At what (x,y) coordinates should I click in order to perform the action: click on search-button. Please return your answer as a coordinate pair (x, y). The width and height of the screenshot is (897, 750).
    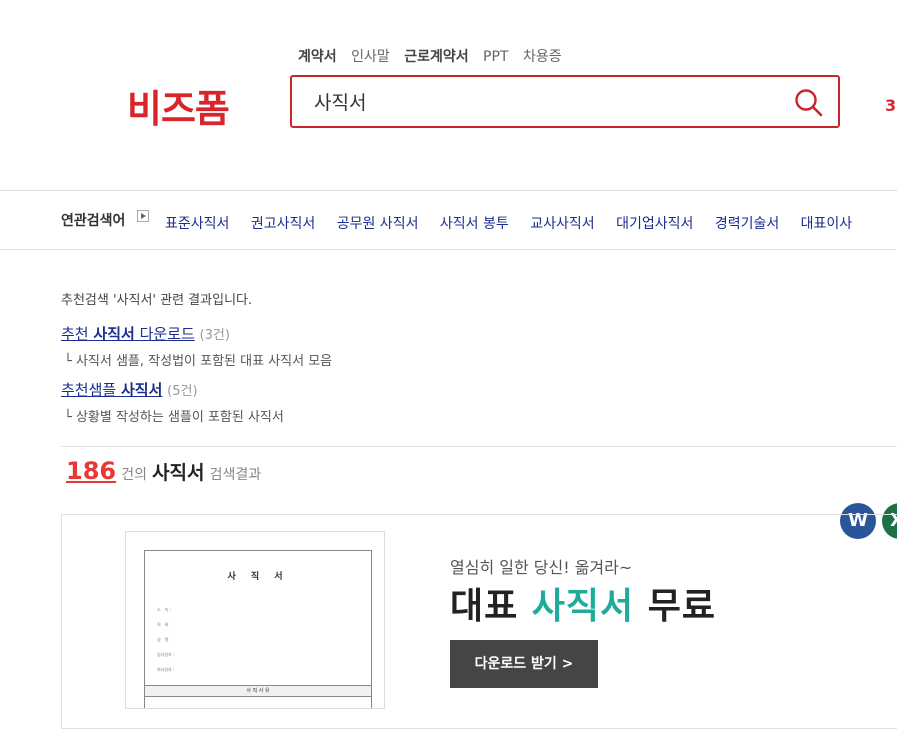
    Looking at the image, I should click on (809, 103).